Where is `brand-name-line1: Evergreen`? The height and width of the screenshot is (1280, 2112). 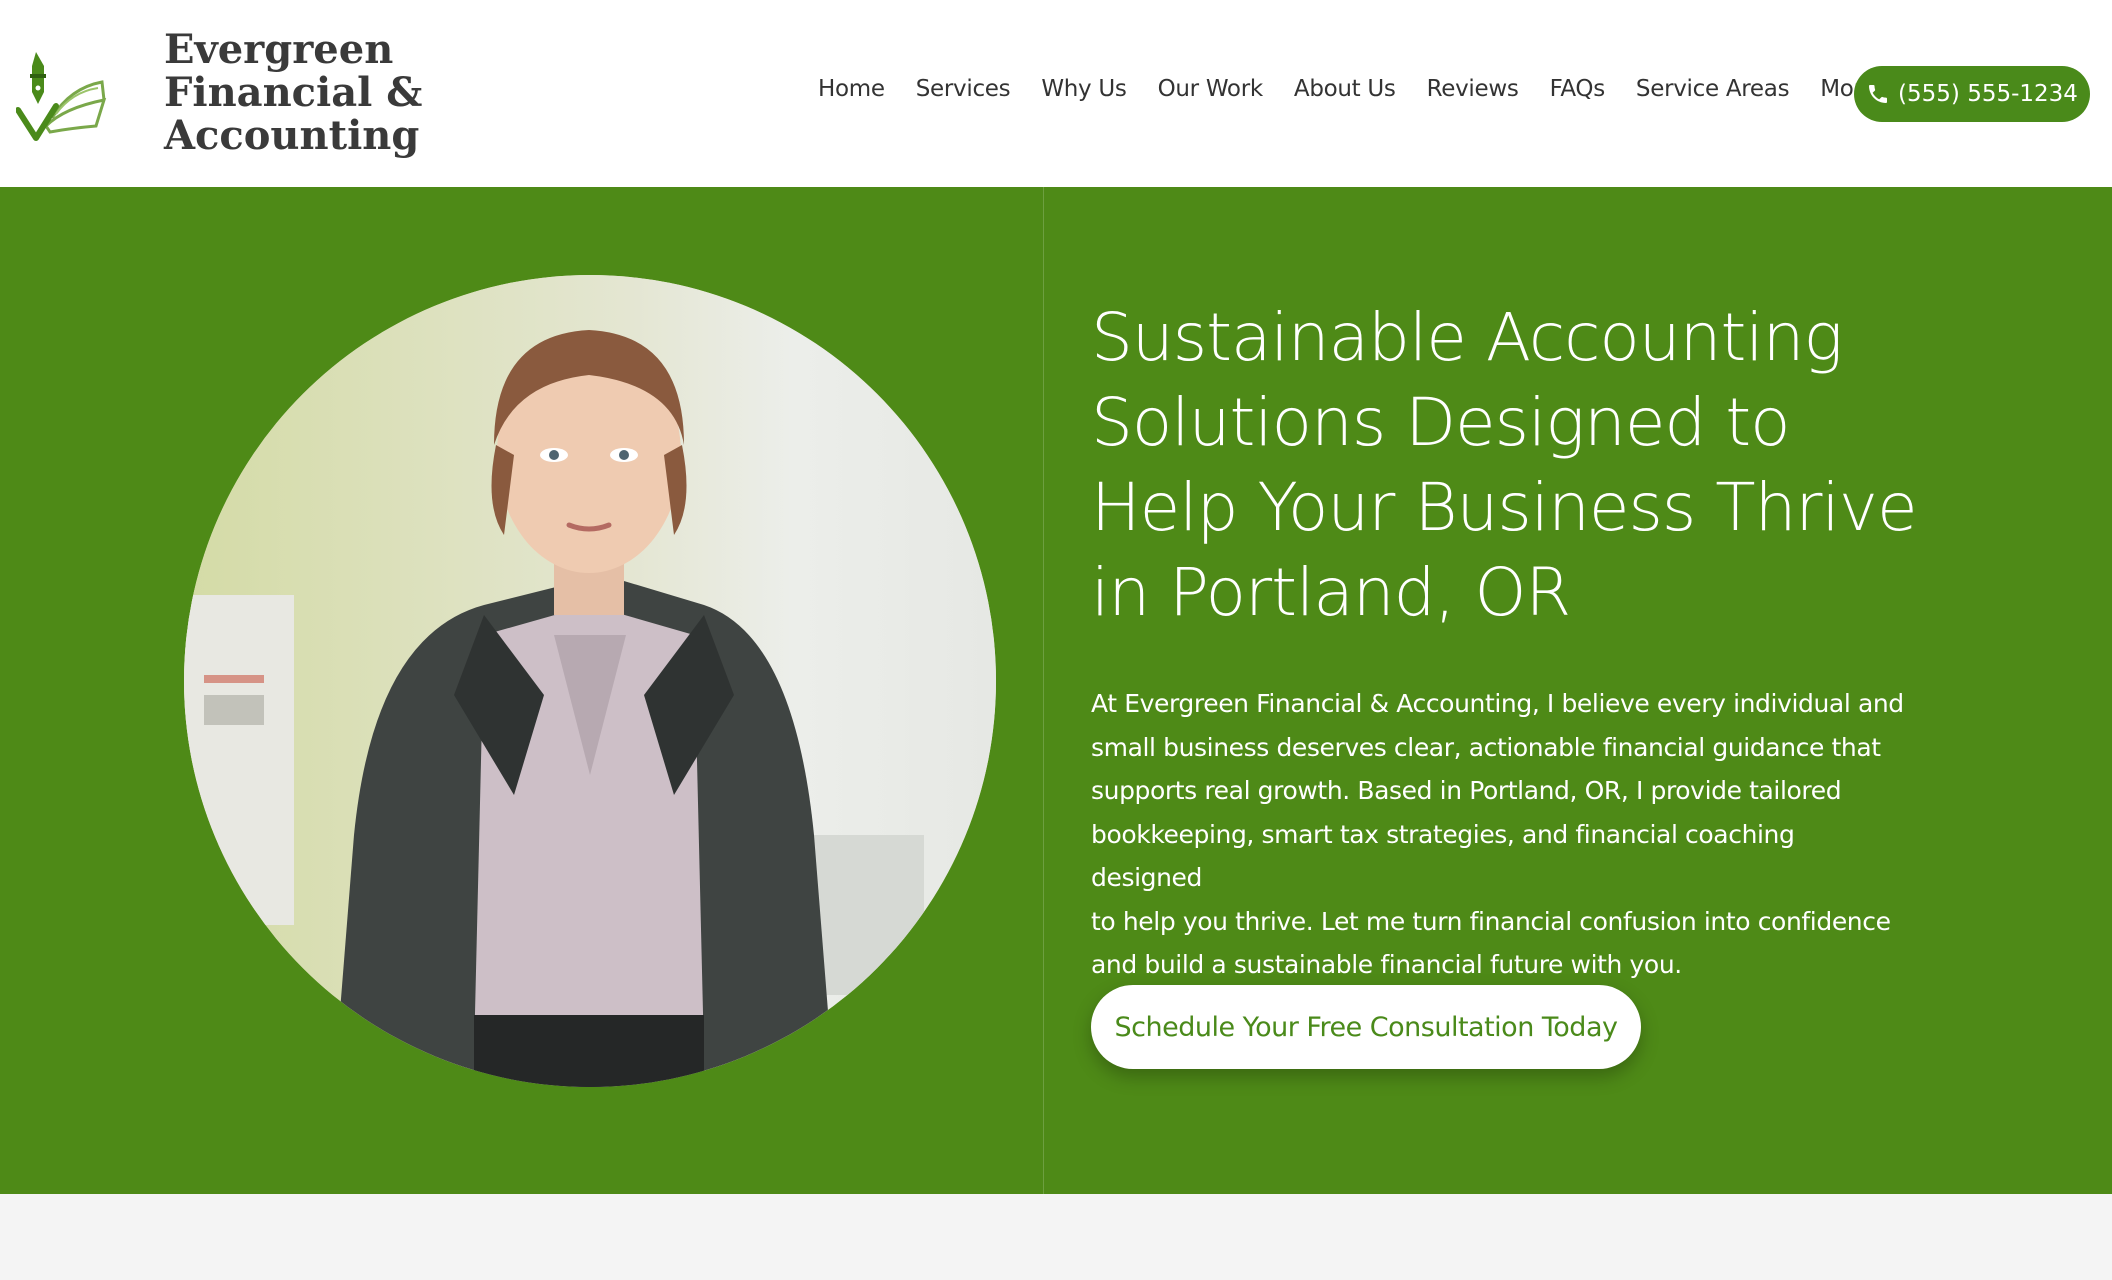
brand-name-line1: Evergreen is located at coordinates (279, 49).